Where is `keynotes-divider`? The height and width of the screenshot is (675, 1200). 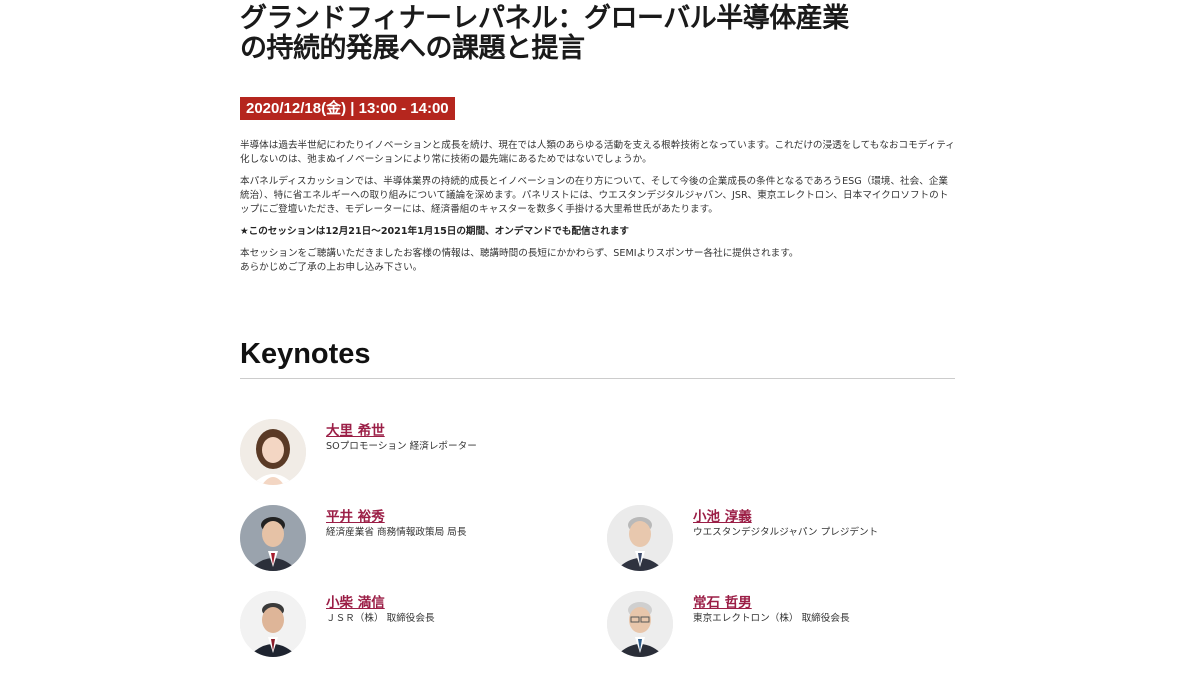 keynotes-divider is located at coordinates (597, 378).